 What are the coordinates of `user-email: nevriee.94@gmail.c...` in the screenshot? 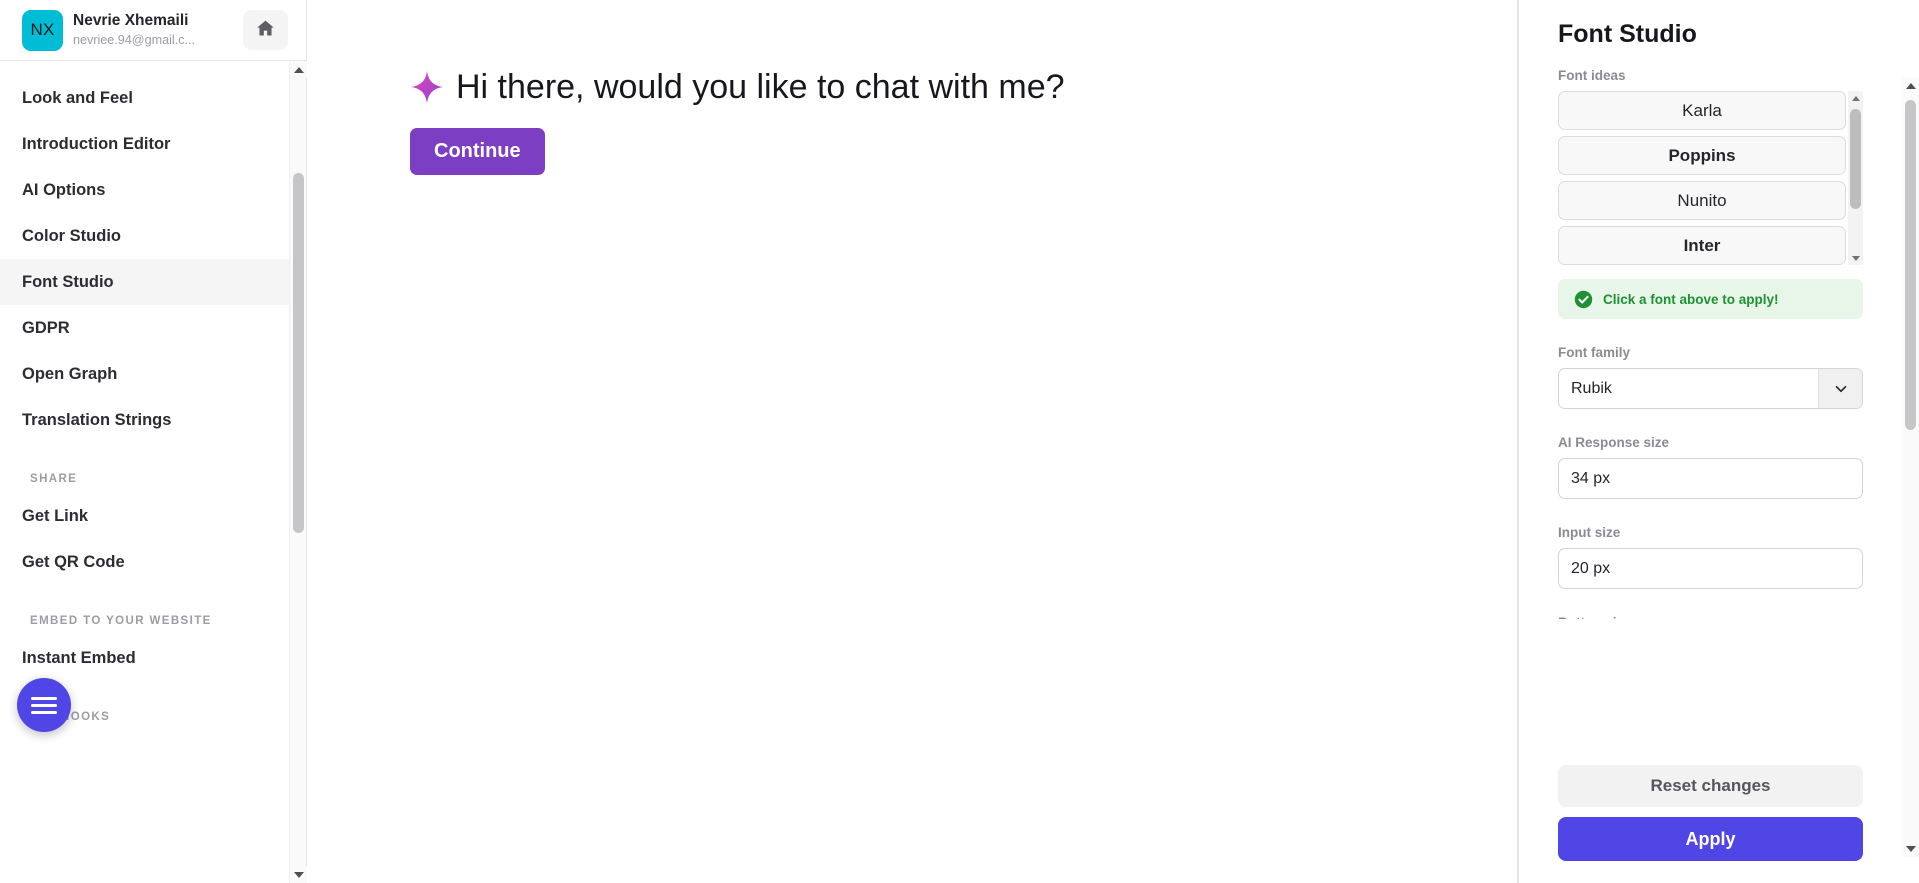 It's located at (134, 39).